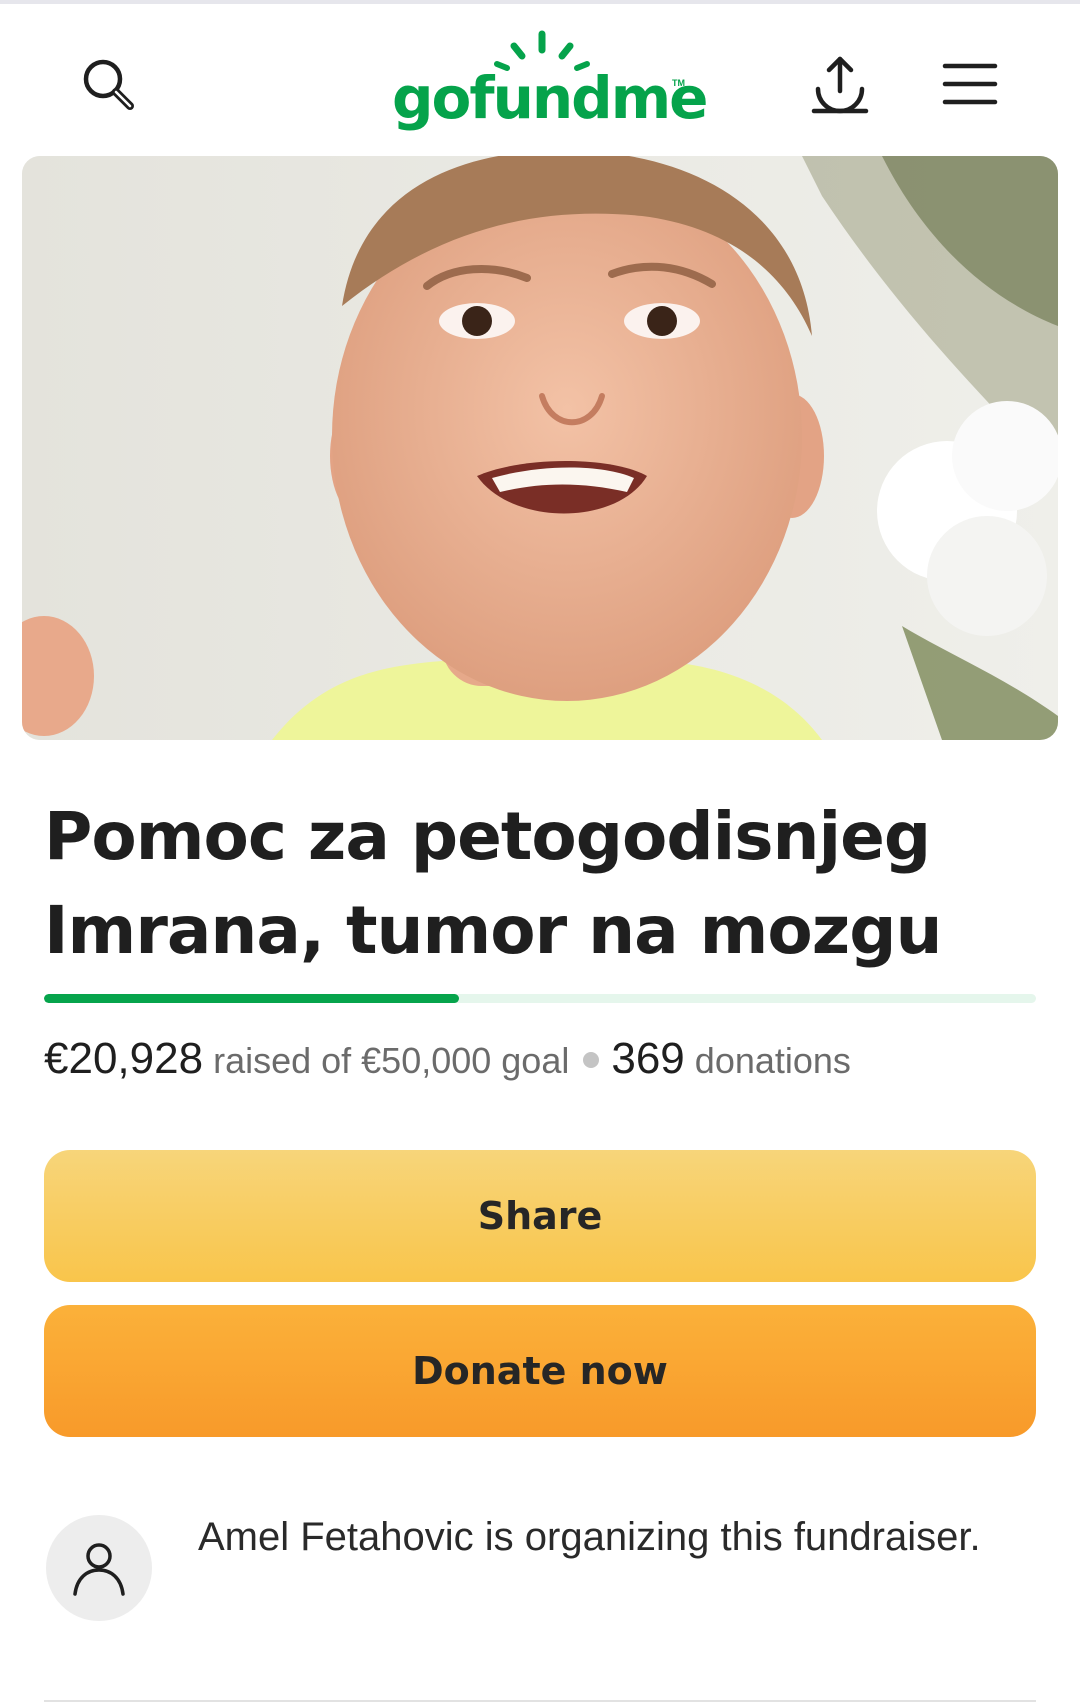 The image size is (1080, 1708). What do you see at coordinates (678, 83) in the screenshot?
I see `logo-trademark: TM` at bounding box center [678, 83].